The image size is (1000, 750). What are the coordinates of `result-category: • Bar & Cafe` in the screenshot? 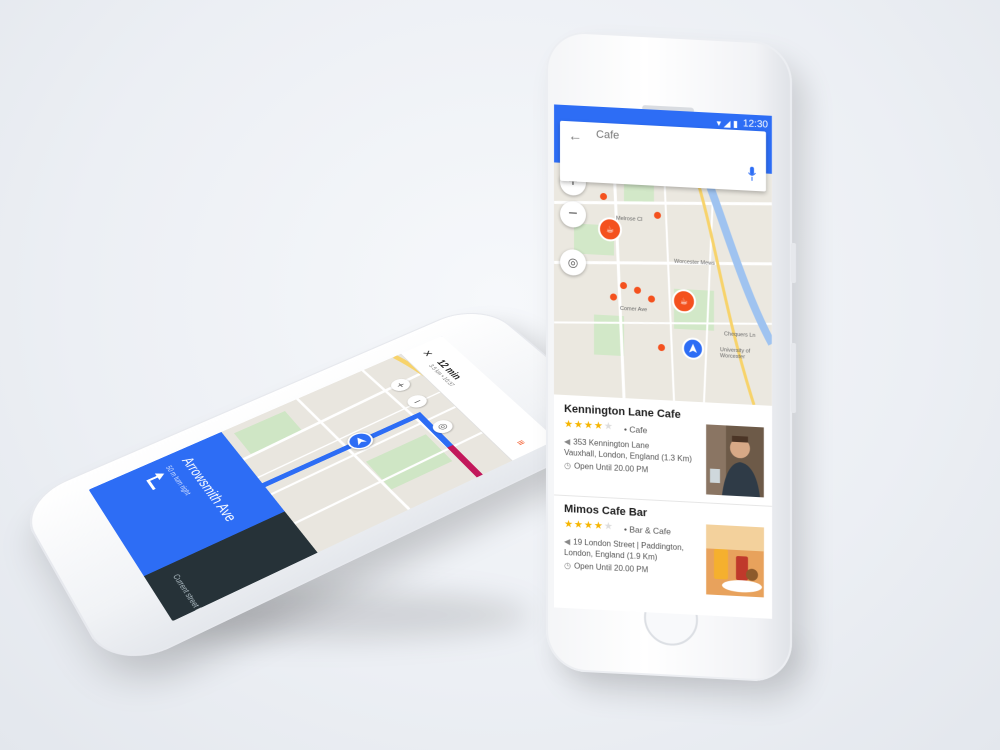 It's located at (647, 530).